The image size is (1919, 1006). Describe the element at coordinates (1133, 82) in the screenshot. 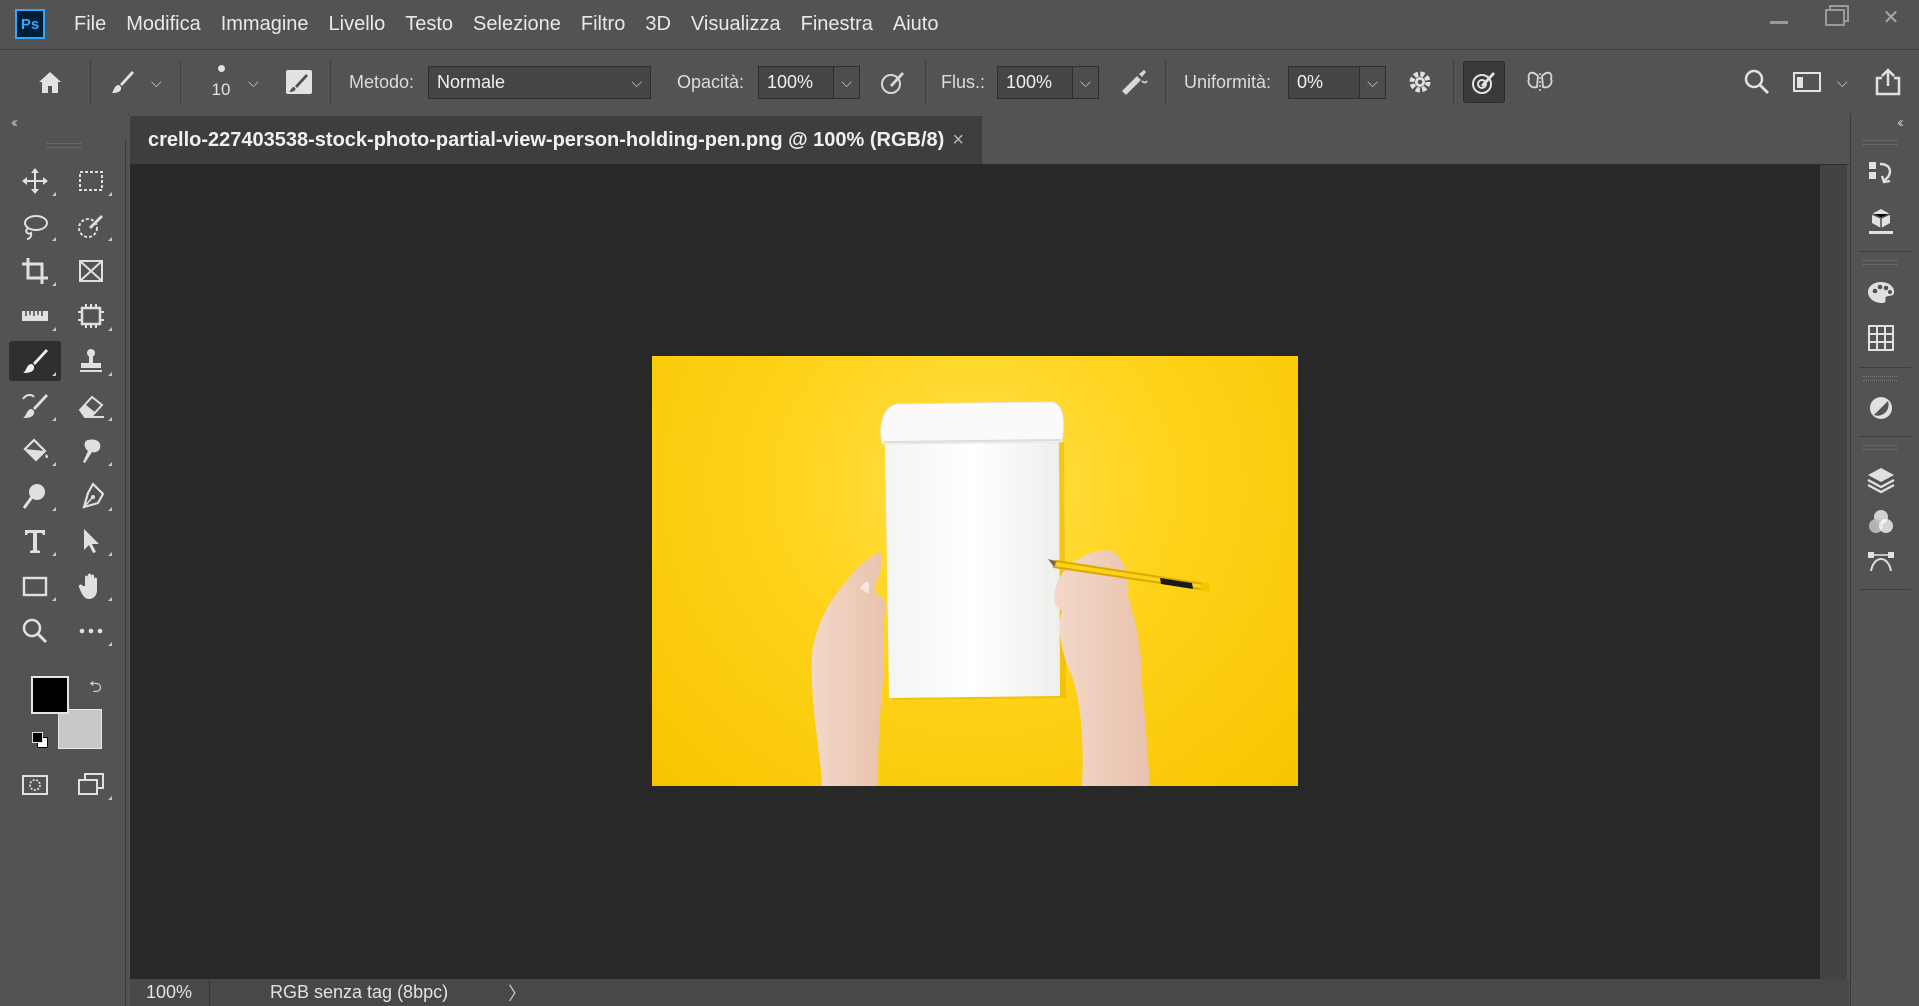

I see `airbrush-toggle` at that location.